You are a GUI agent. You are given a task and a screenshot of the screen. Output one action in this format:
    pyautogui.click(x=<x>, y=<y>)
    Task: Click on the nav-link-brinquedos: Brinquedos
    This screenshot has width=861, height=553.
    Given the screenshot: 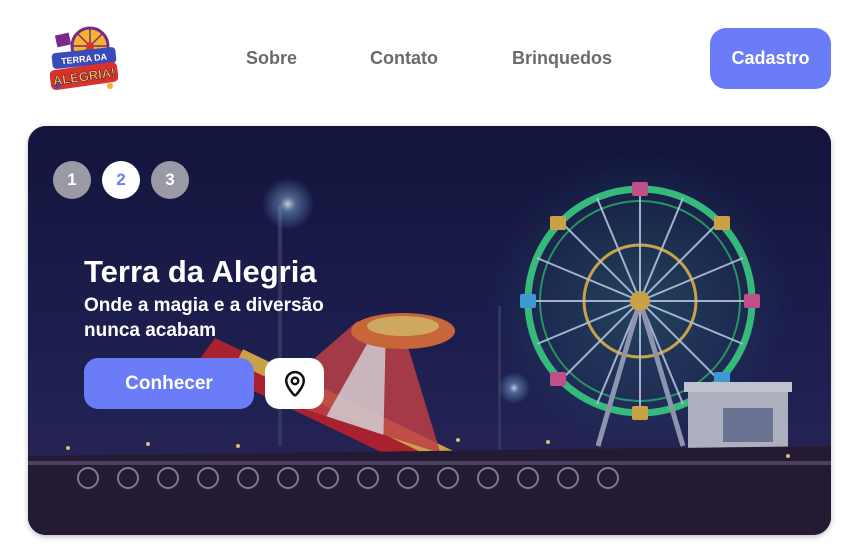 What is the action you would take?
    pyautogui.click(x=562, y=58)
    